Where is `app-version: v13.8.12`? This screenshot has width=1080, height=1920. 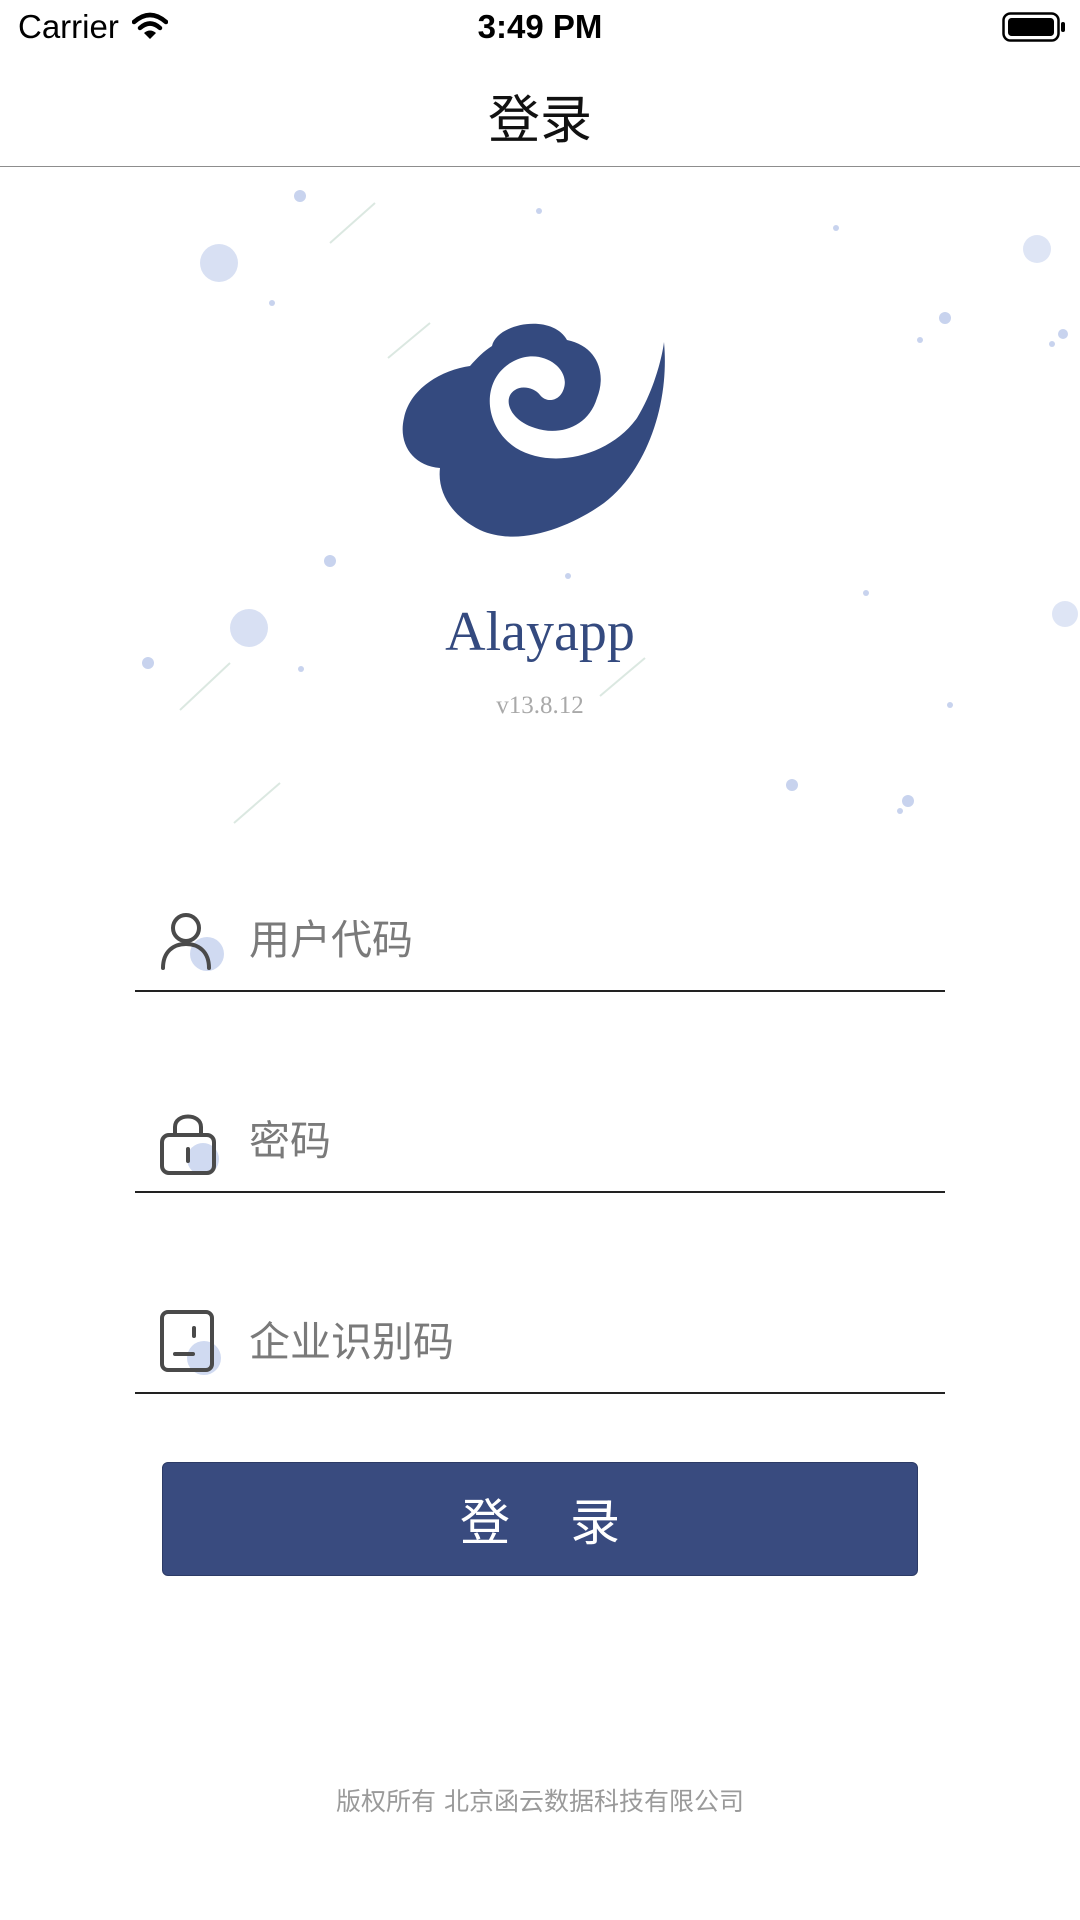
app-version: v13.8.12 is located at coordinates (540, 705).